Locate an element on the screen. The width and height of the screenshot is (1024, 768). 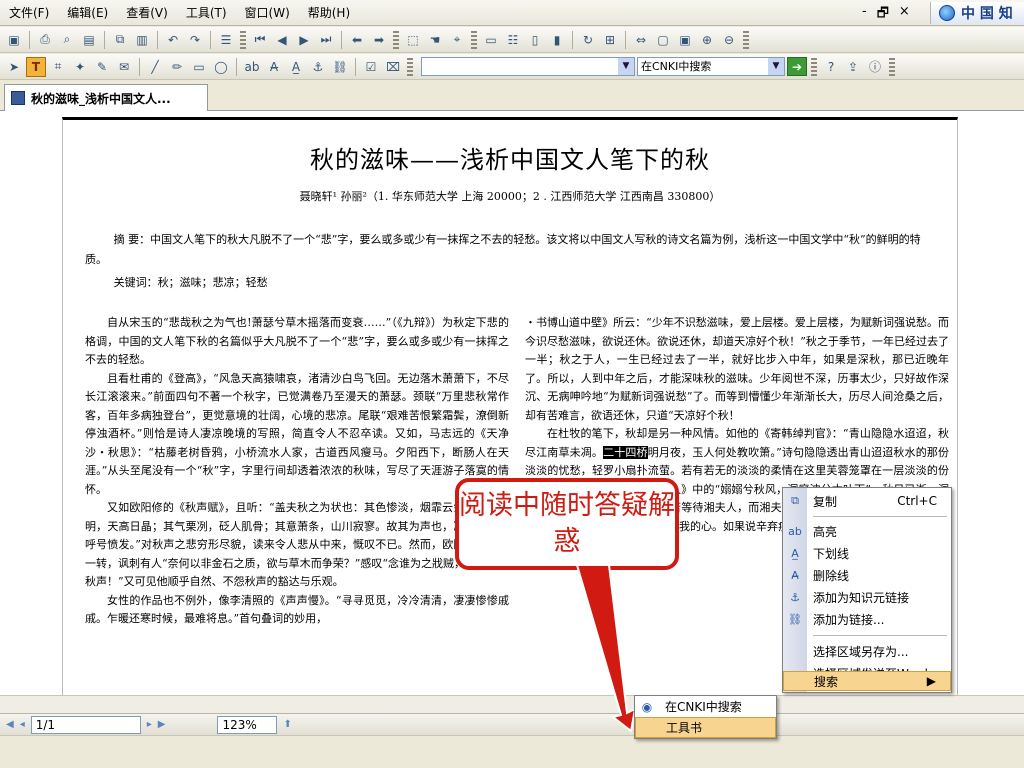
menu-item-underline: A̲ 下划线 is located at coordinates (867, 553).